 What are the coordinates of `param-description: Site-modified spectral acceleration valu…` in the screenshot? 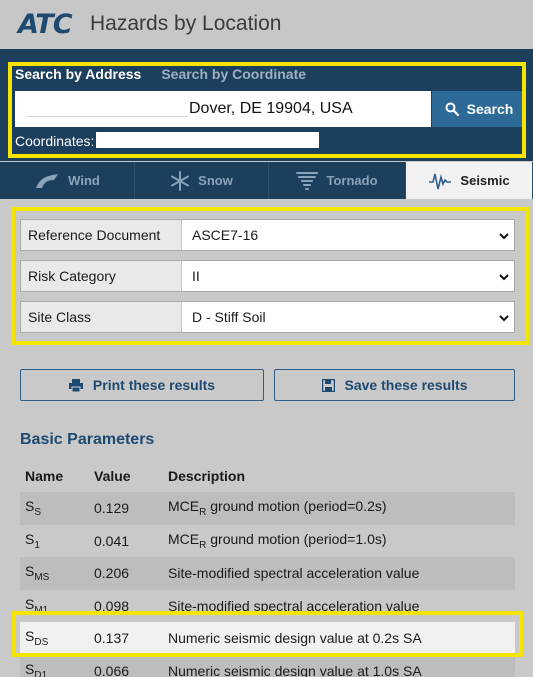 It's located at (294, 573).